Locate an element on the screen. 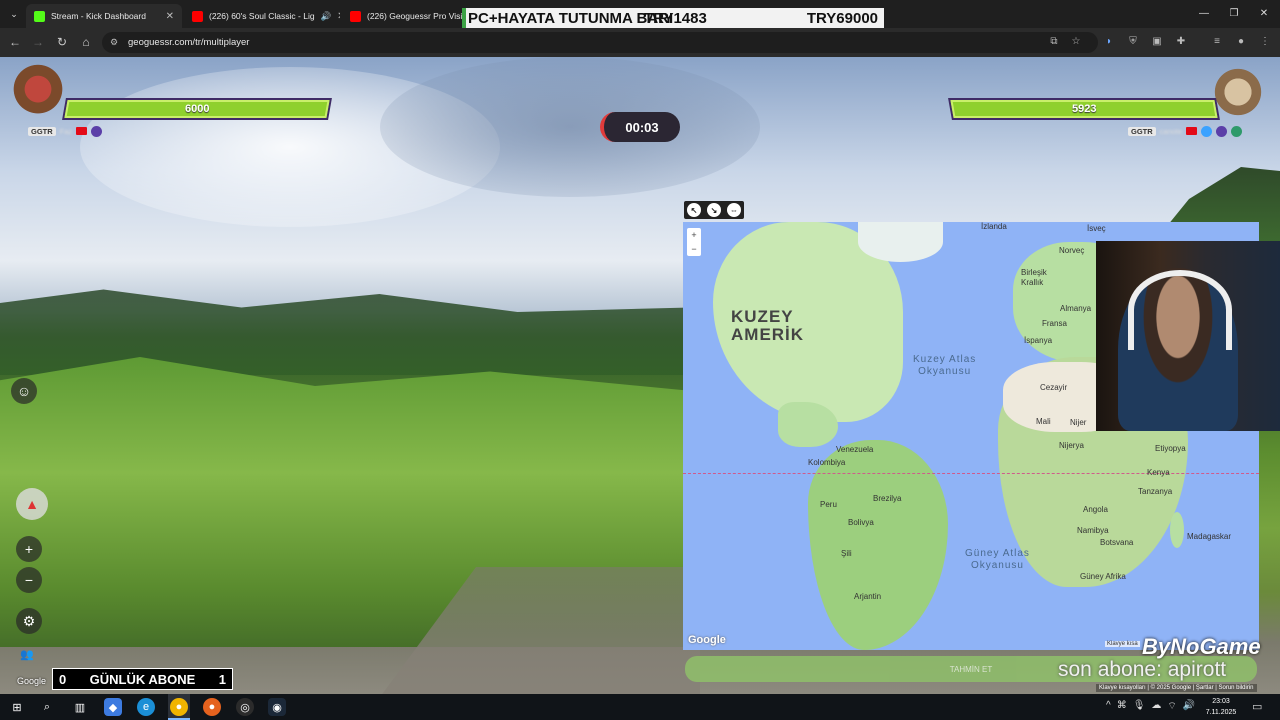  windows-start-icon: ⊞ is located at coordinates (17, 707).